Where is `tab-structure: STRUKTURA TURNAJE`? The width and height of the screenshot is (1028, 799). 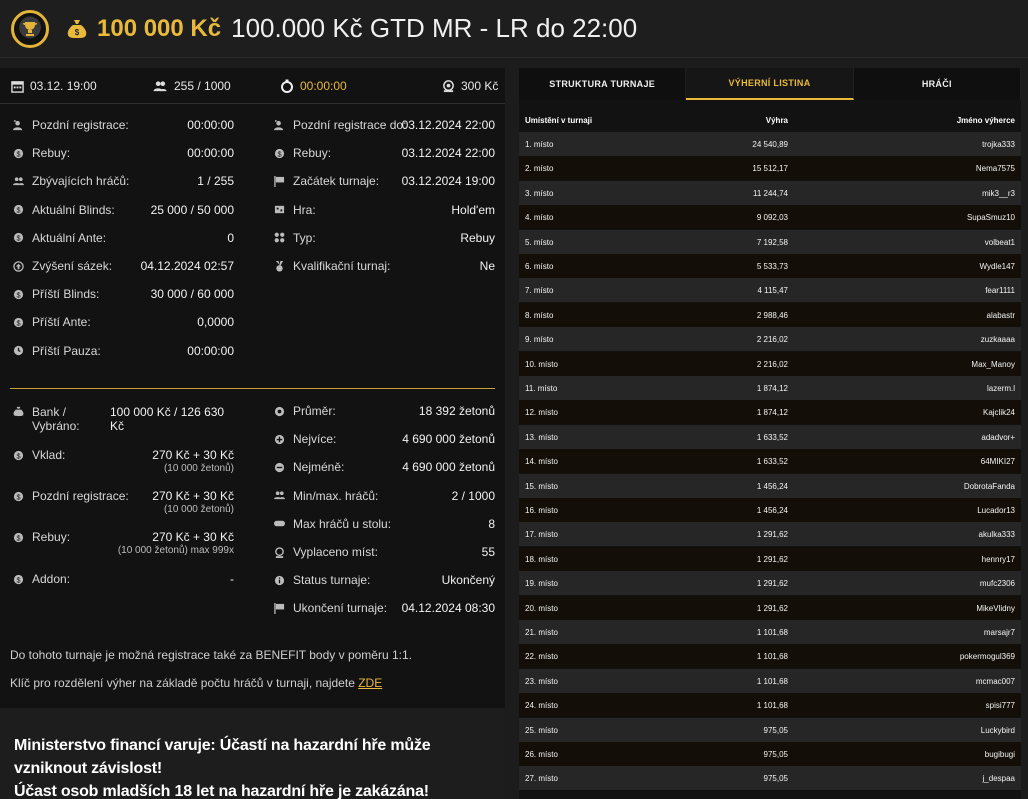 tab-structure: STRUKTURA TURNAJE is located at coordinates (603, 84).